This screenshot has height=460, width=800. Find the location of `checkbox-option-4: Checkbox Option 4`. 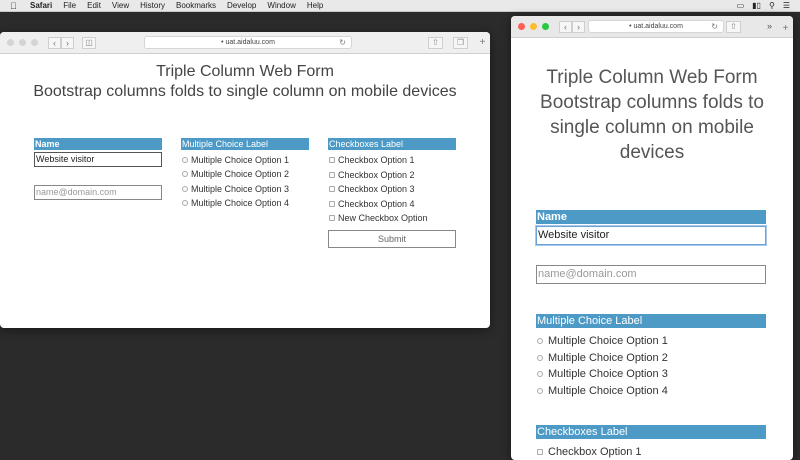

checkbox-option-4: Checkbox Option 4 is located at coordinates (372, 204).